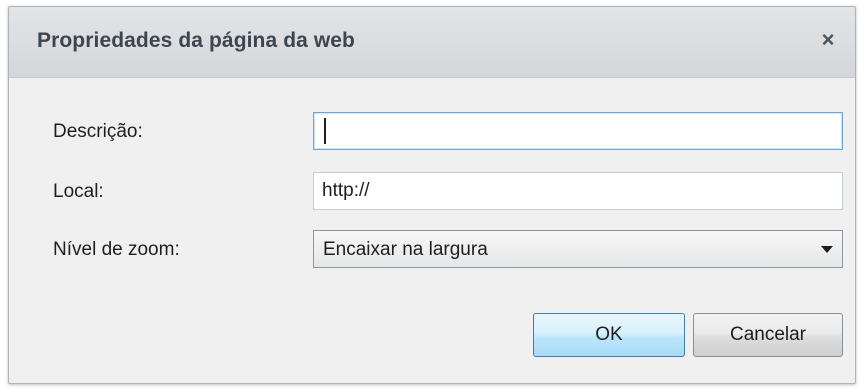 Image resolution: width=864 pixels, height=390 pixels. Describe the element at coordinates (828, 40) in the screenshot. I see `close-icon: ×` at that location.